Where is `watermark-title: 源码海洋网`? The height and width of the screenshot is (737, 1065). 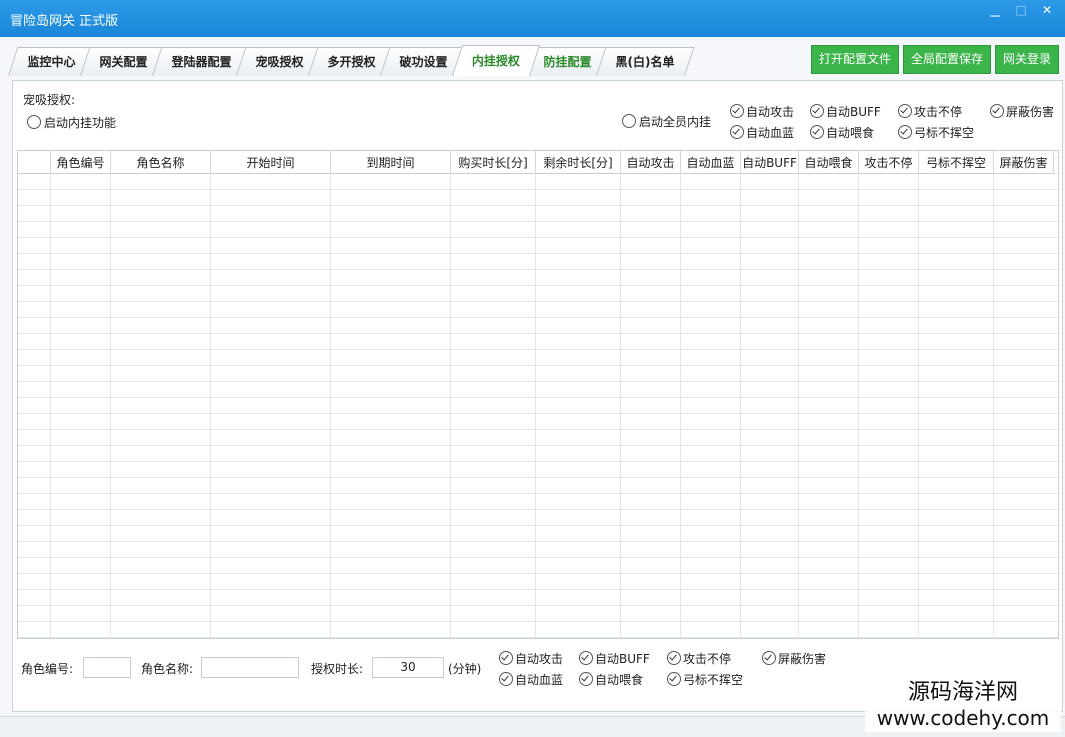 watermark-title: 源码海洋网 is located at coordinates (962, 692).